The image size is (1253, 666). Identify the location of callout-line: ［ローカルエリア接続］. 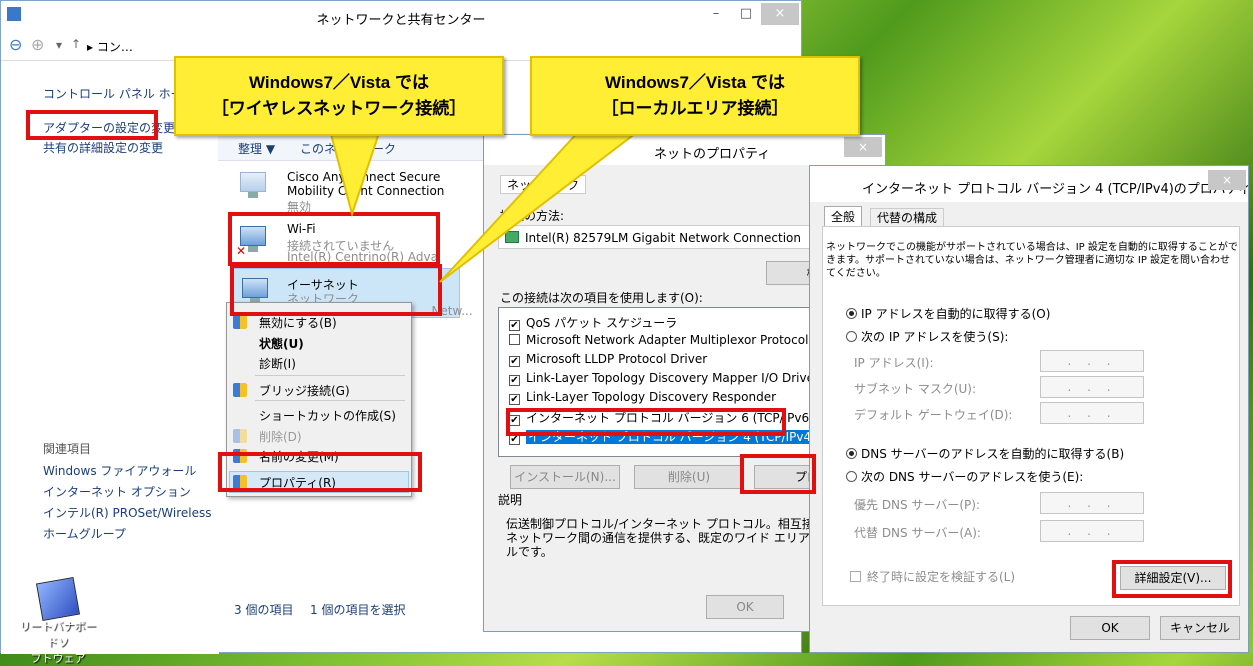
(695, 108).